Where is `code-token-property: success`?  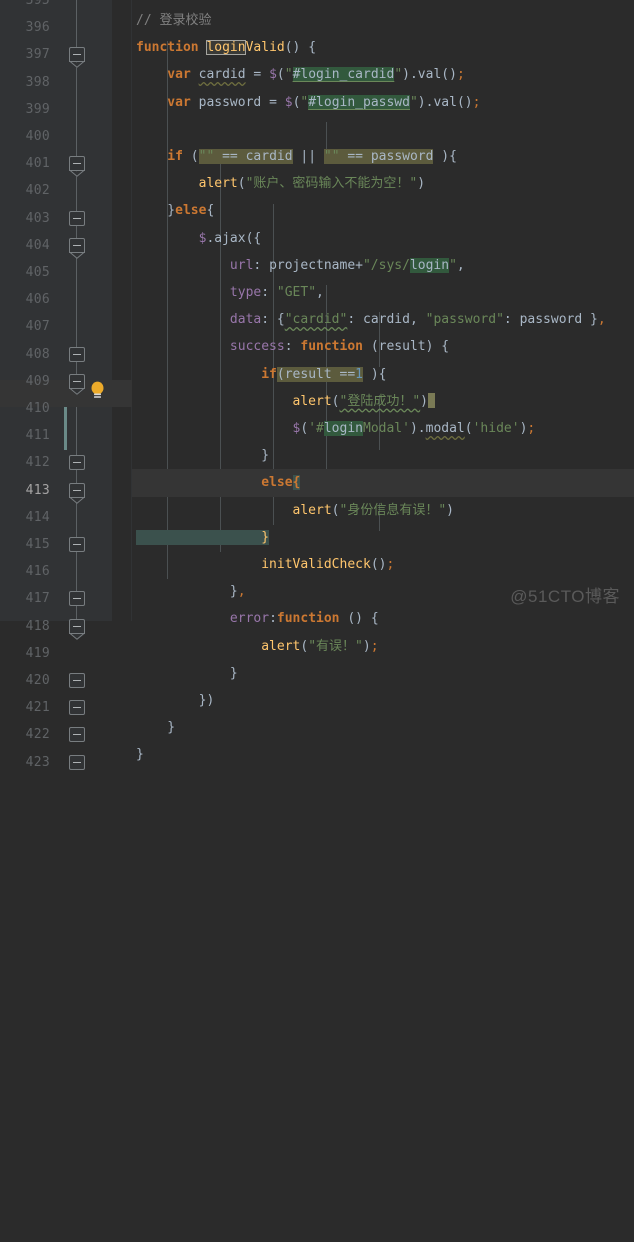 code-token-property: success is located at coordinates (210, 347).